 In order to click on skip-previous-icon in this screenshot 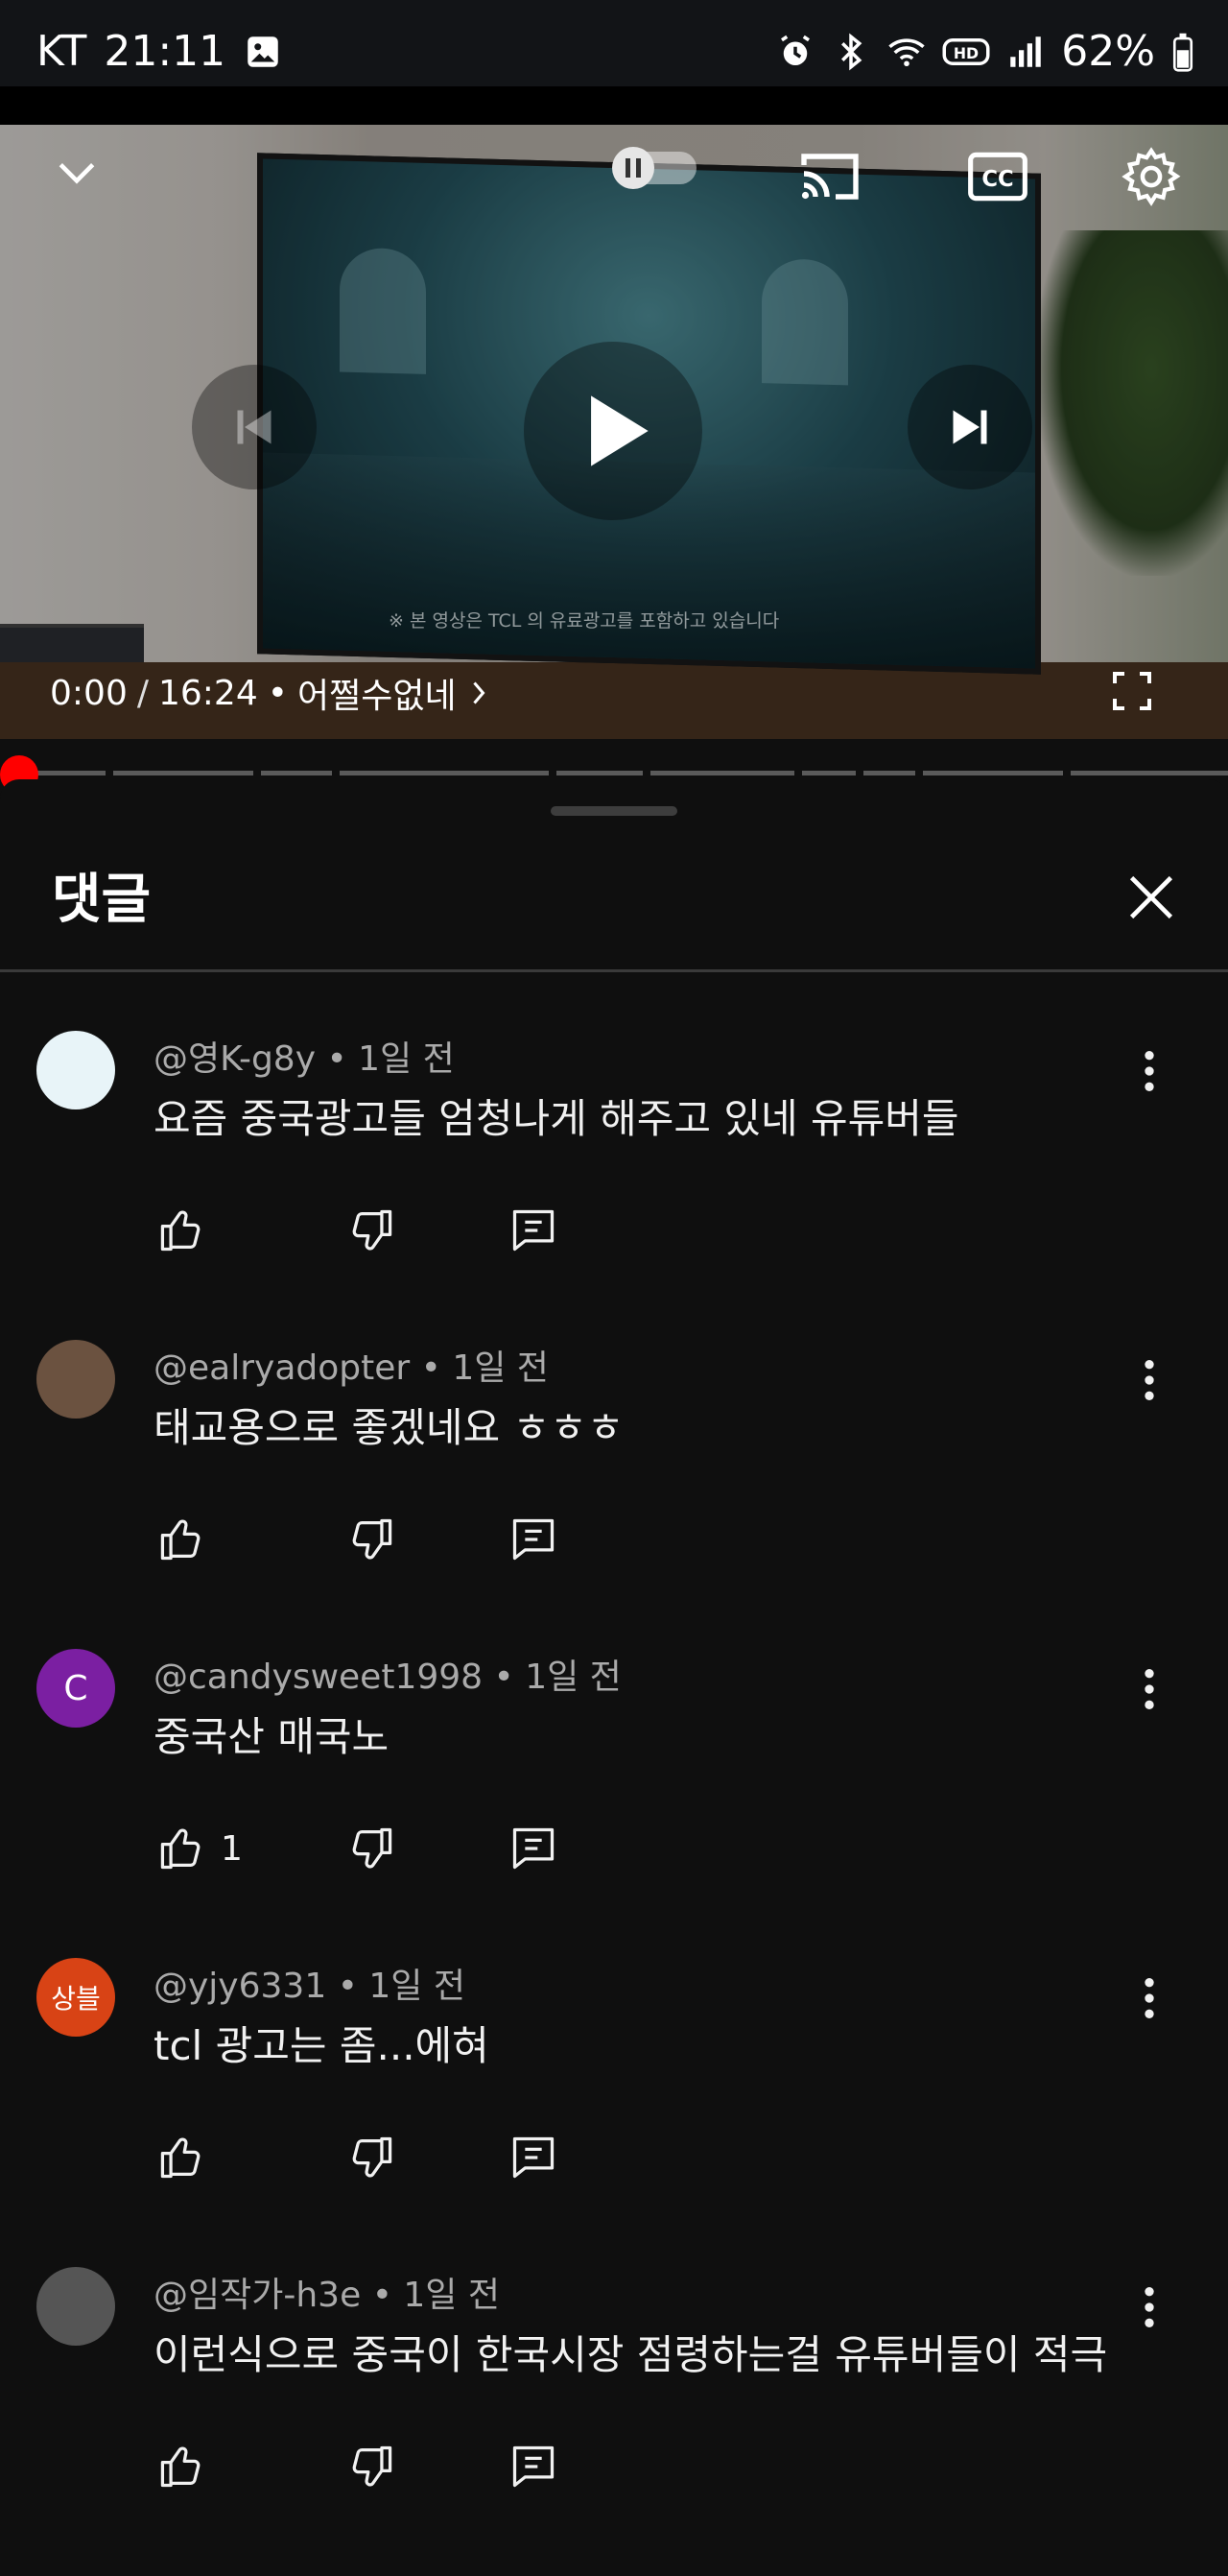, I will do `click(254, 427)`.